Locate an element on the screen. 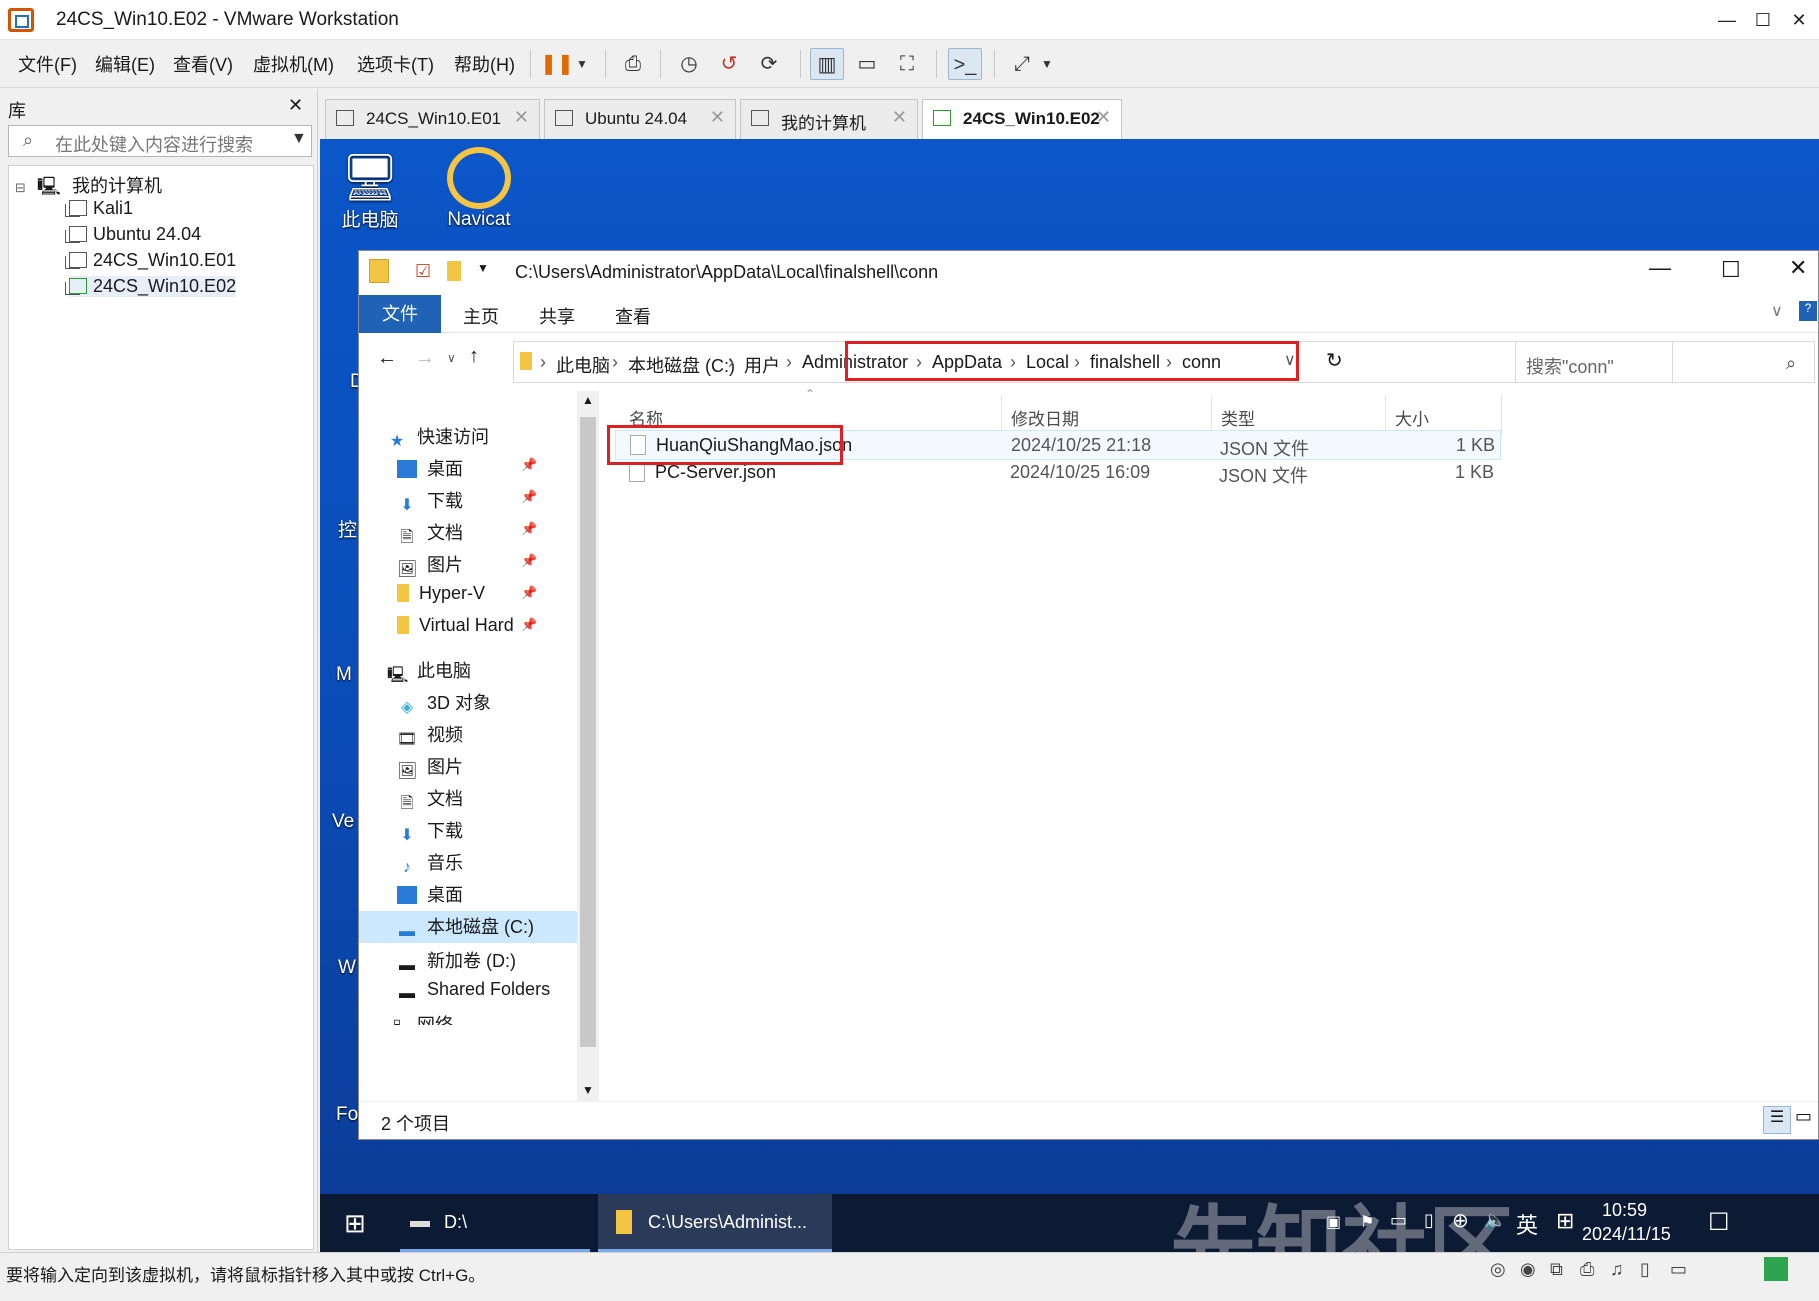 The width and height of the screenshot is (1819, 1301). close-button: ✕ is located at coordinates (1799, 20).